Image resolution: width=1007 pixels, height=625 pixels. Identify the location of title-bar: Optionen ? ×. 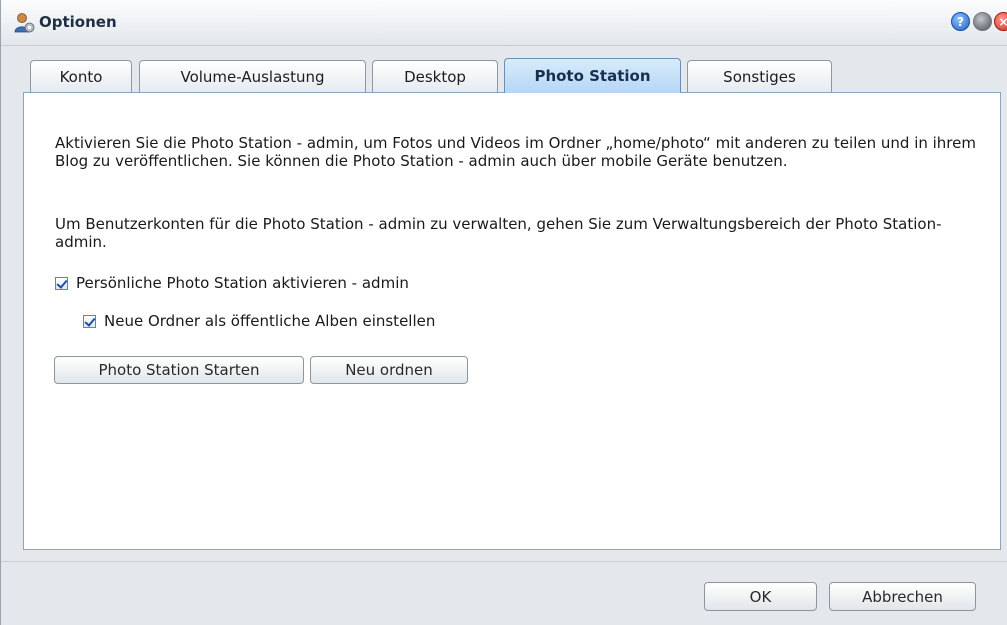
(504, 23).